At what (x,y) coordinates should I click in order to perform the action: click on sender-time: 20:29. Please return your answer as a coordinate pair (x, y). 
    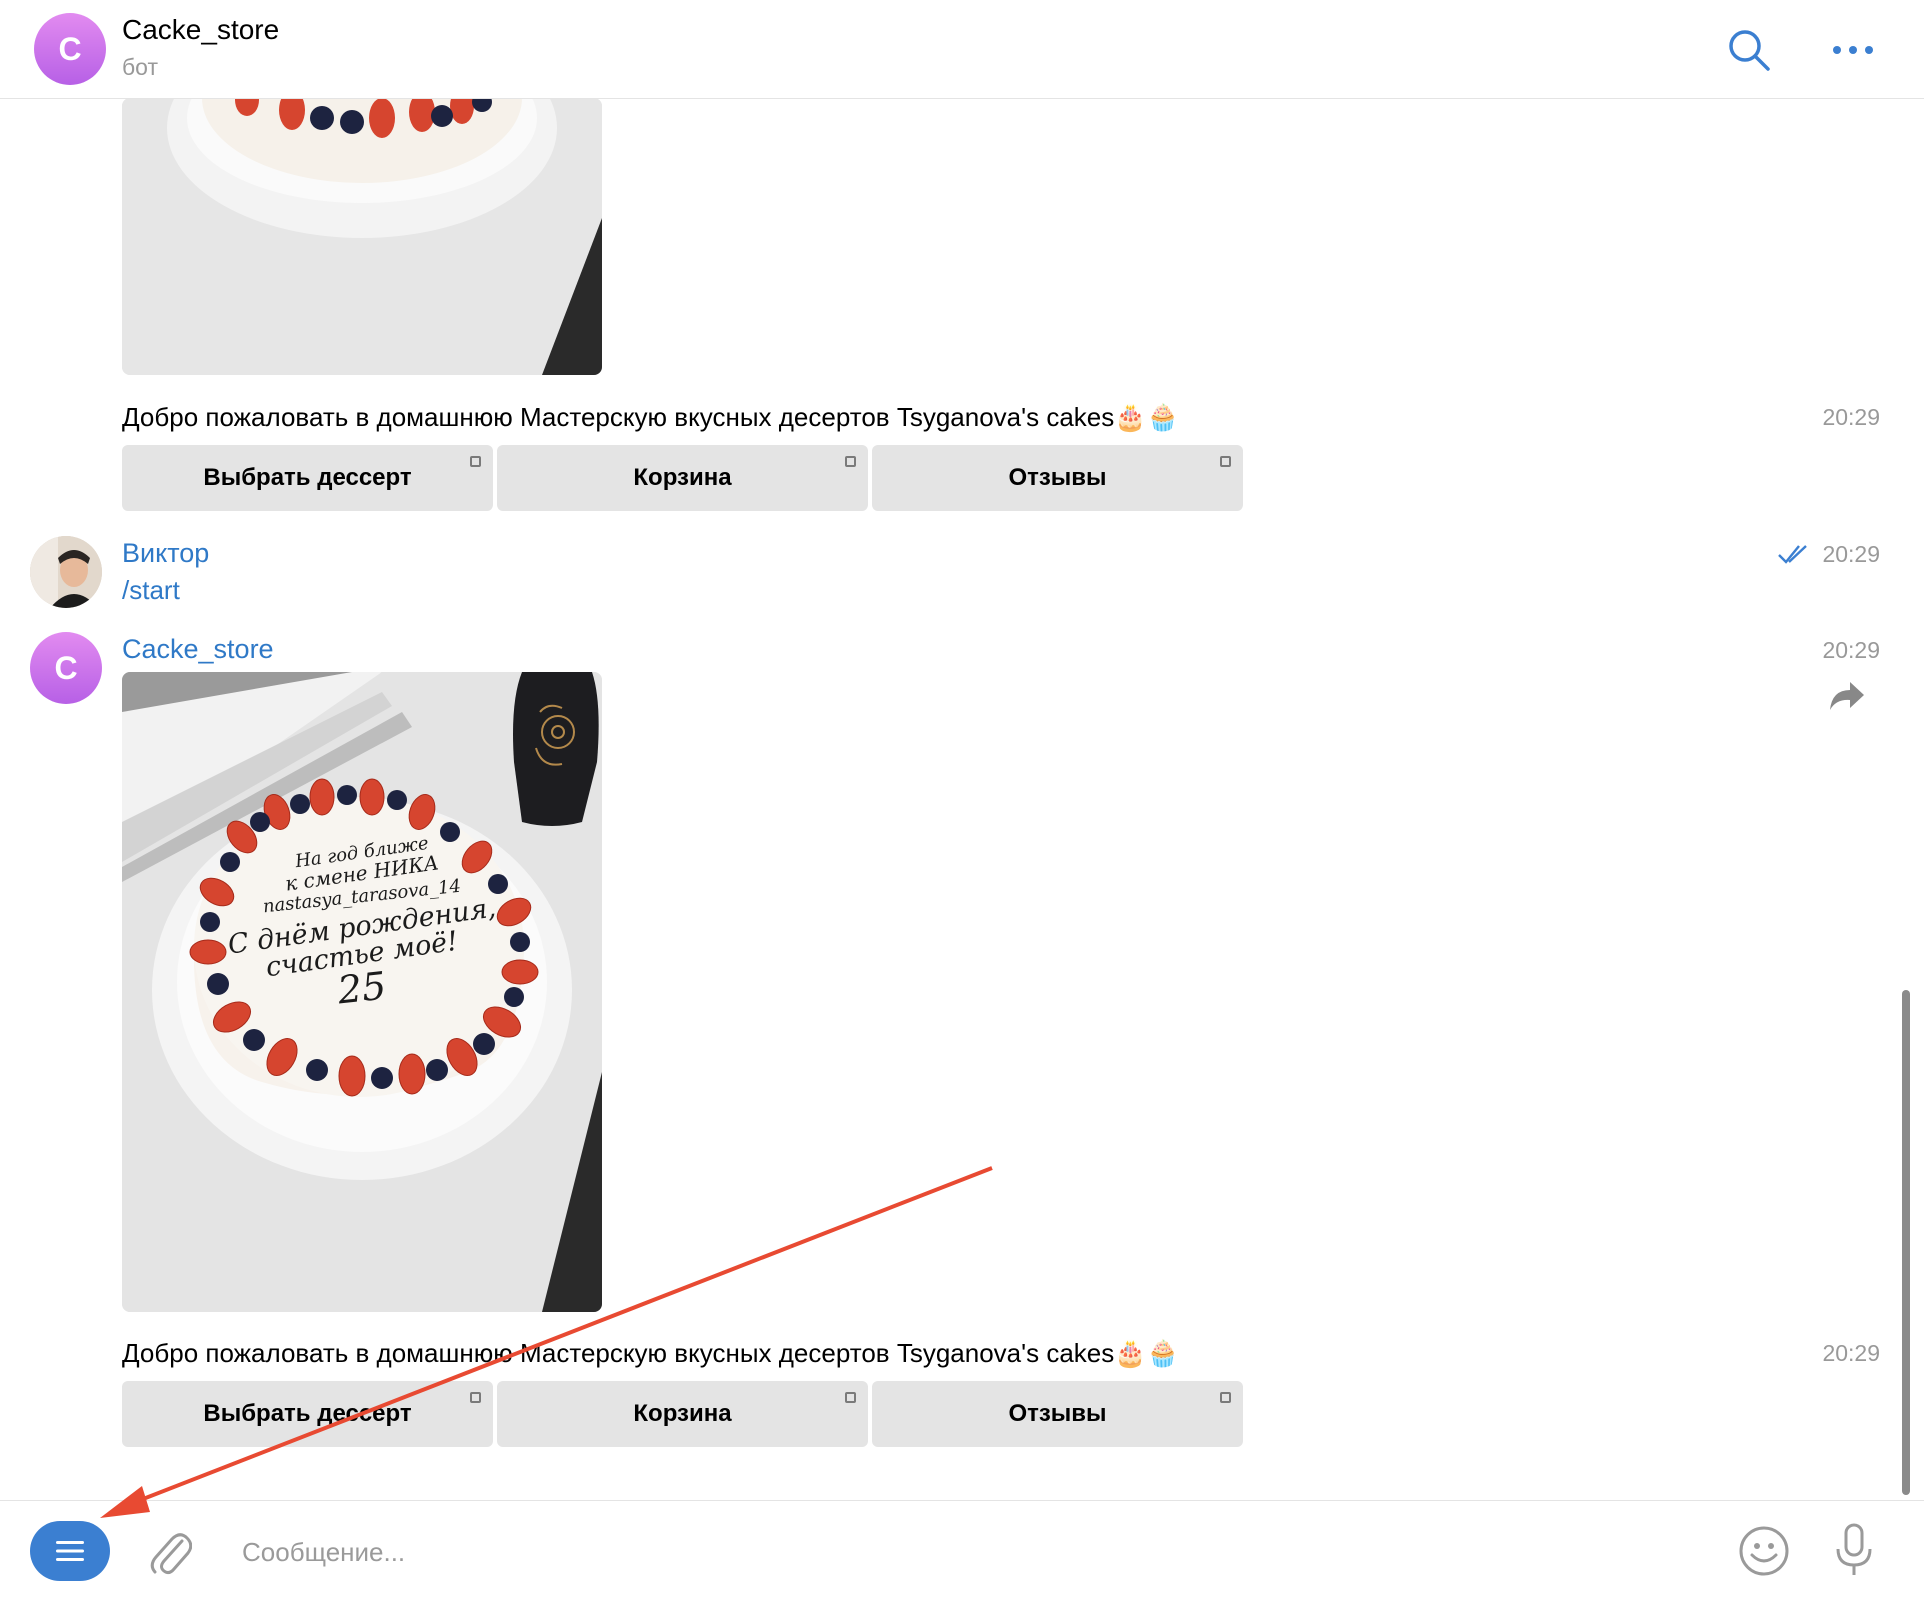
    Looking at the image, I should click on (1851, 650).